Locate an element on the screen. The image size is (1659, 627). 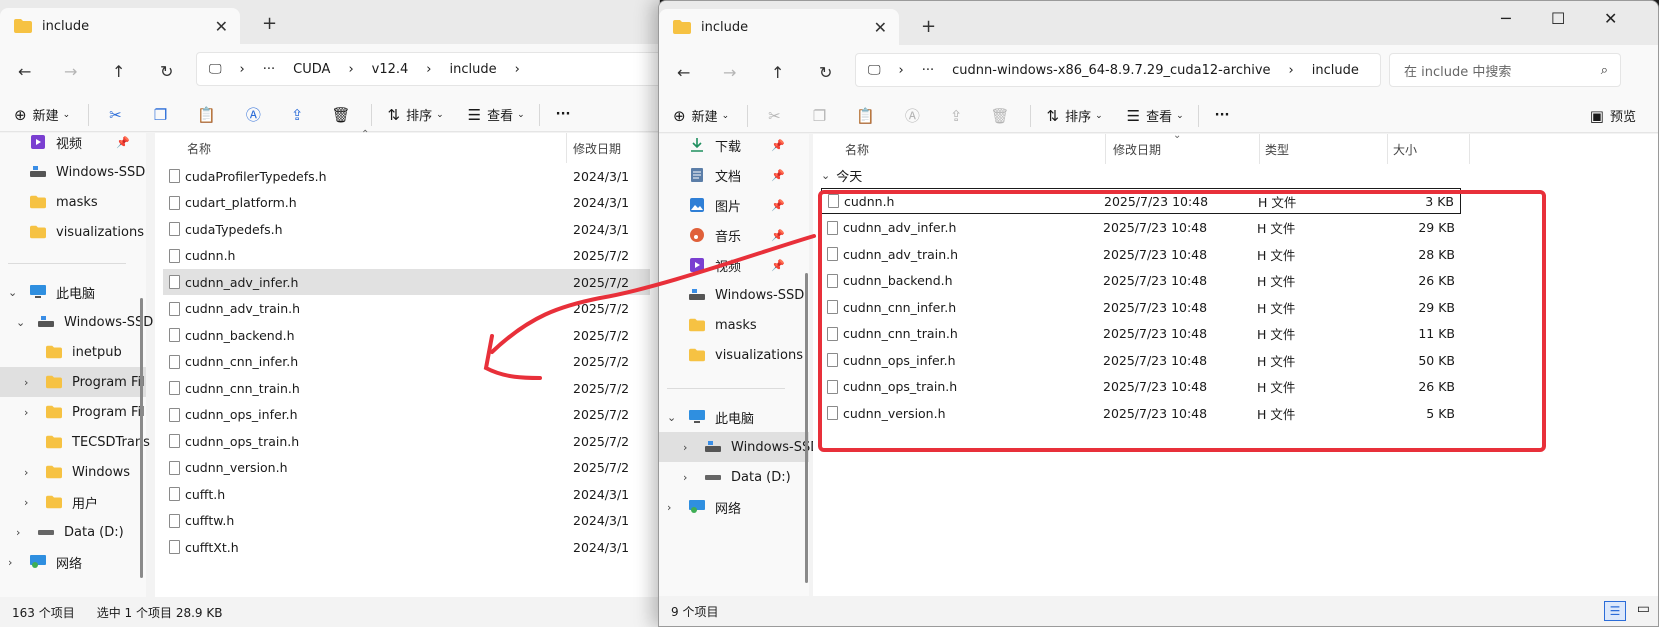
sidebar-item: › 用户 is located at coordinates (73, 502).